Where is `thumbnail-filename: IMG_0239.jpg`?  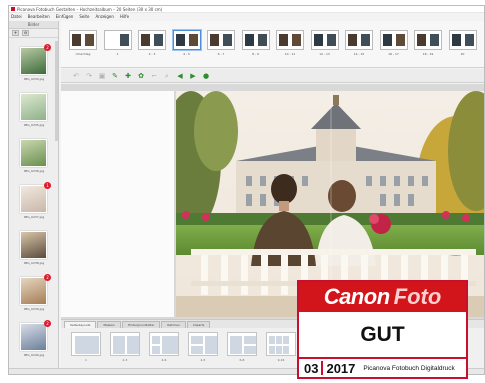
thumbnail-filename: IMG_0239.jpg is located at coordinates (34, 309).